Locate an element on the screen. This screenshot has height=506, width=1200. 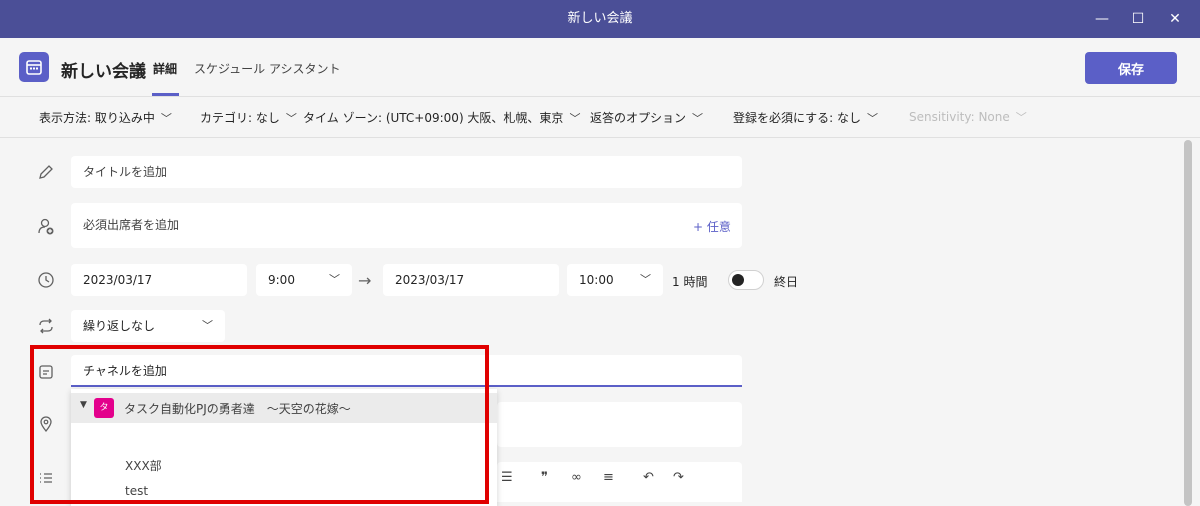
title-input: タイトルを追加 is located at coordinates (406, 172).